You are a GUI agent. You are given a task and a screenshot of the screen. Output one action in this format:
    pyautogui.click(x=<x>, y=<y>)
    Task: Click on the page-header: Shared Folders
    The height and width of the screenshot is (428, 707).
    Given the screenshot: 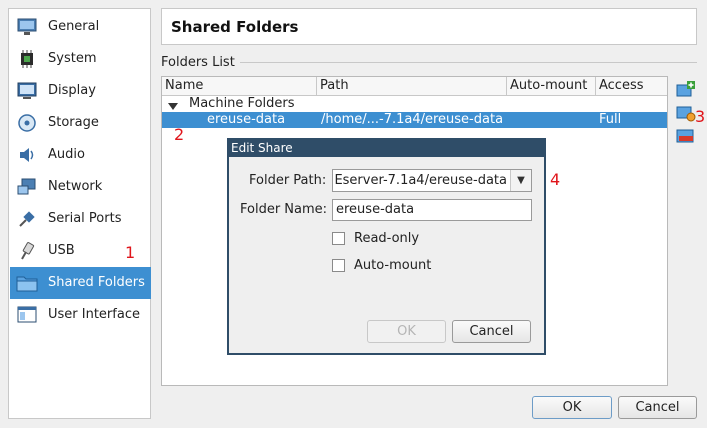 What is the action you would take?
    pyautogui.click(x=429, y=26)
    